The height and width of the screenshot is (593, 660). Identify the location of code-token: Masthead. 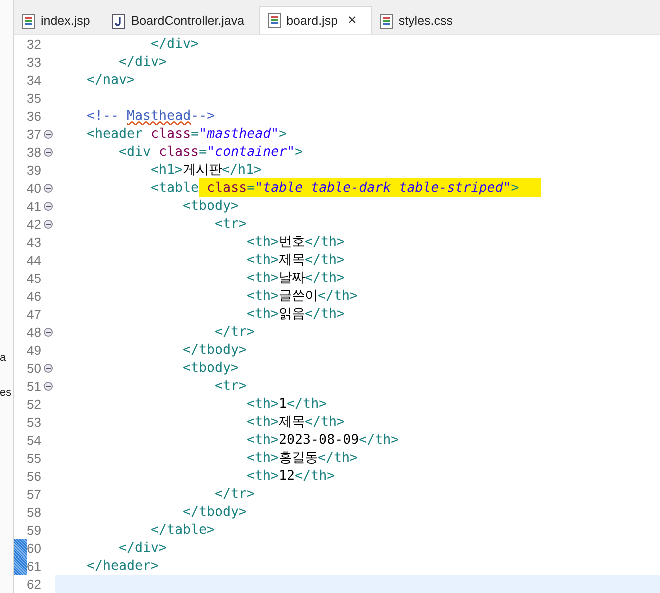
(159, 116).